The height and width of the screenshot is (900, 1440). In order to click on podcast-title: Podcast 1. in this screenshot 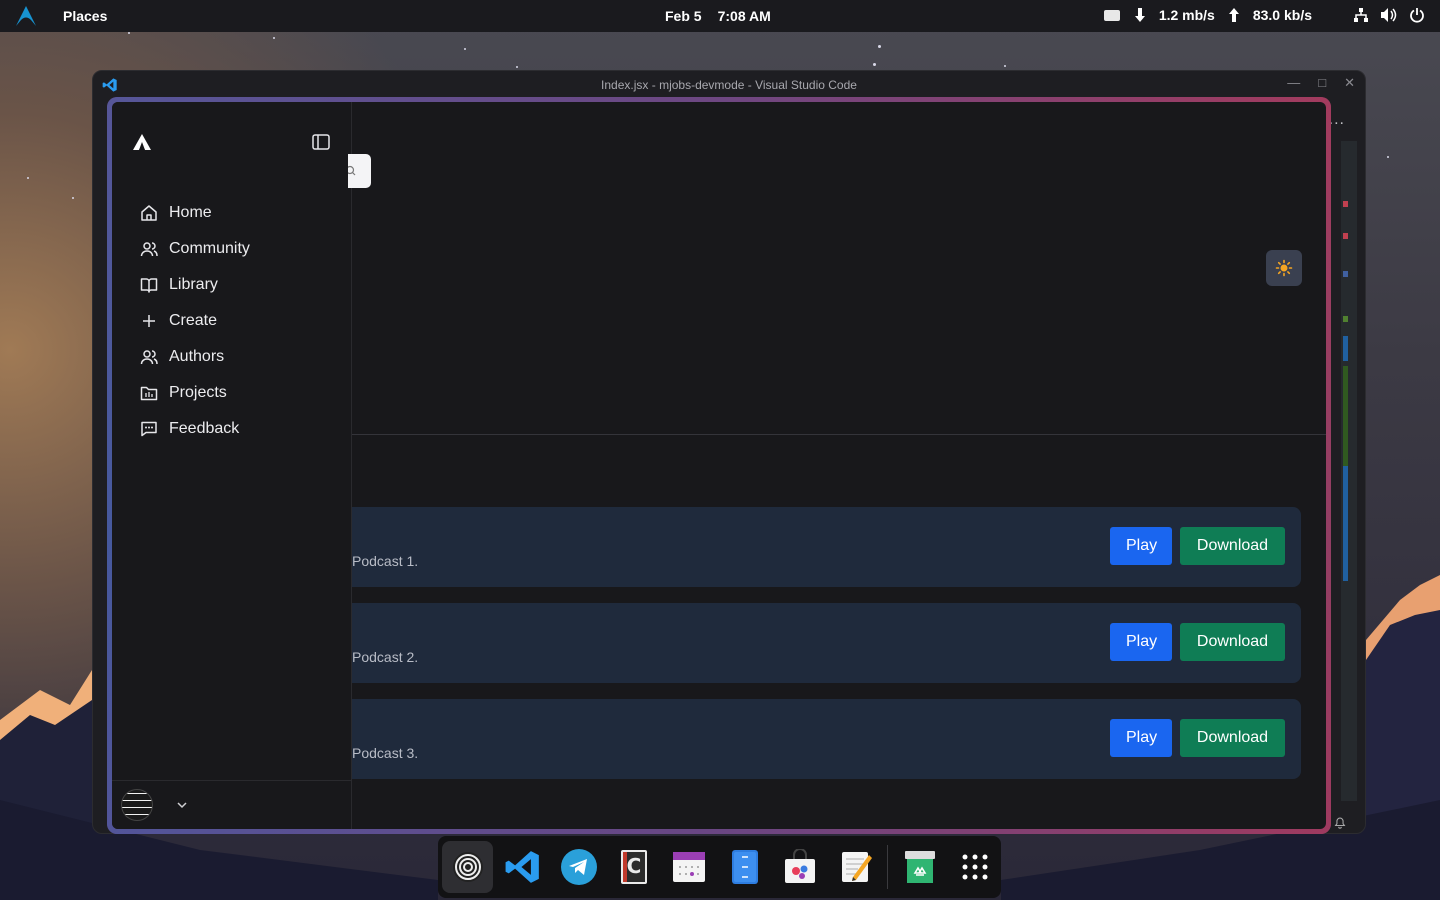, I will do `click(385, 561)`.